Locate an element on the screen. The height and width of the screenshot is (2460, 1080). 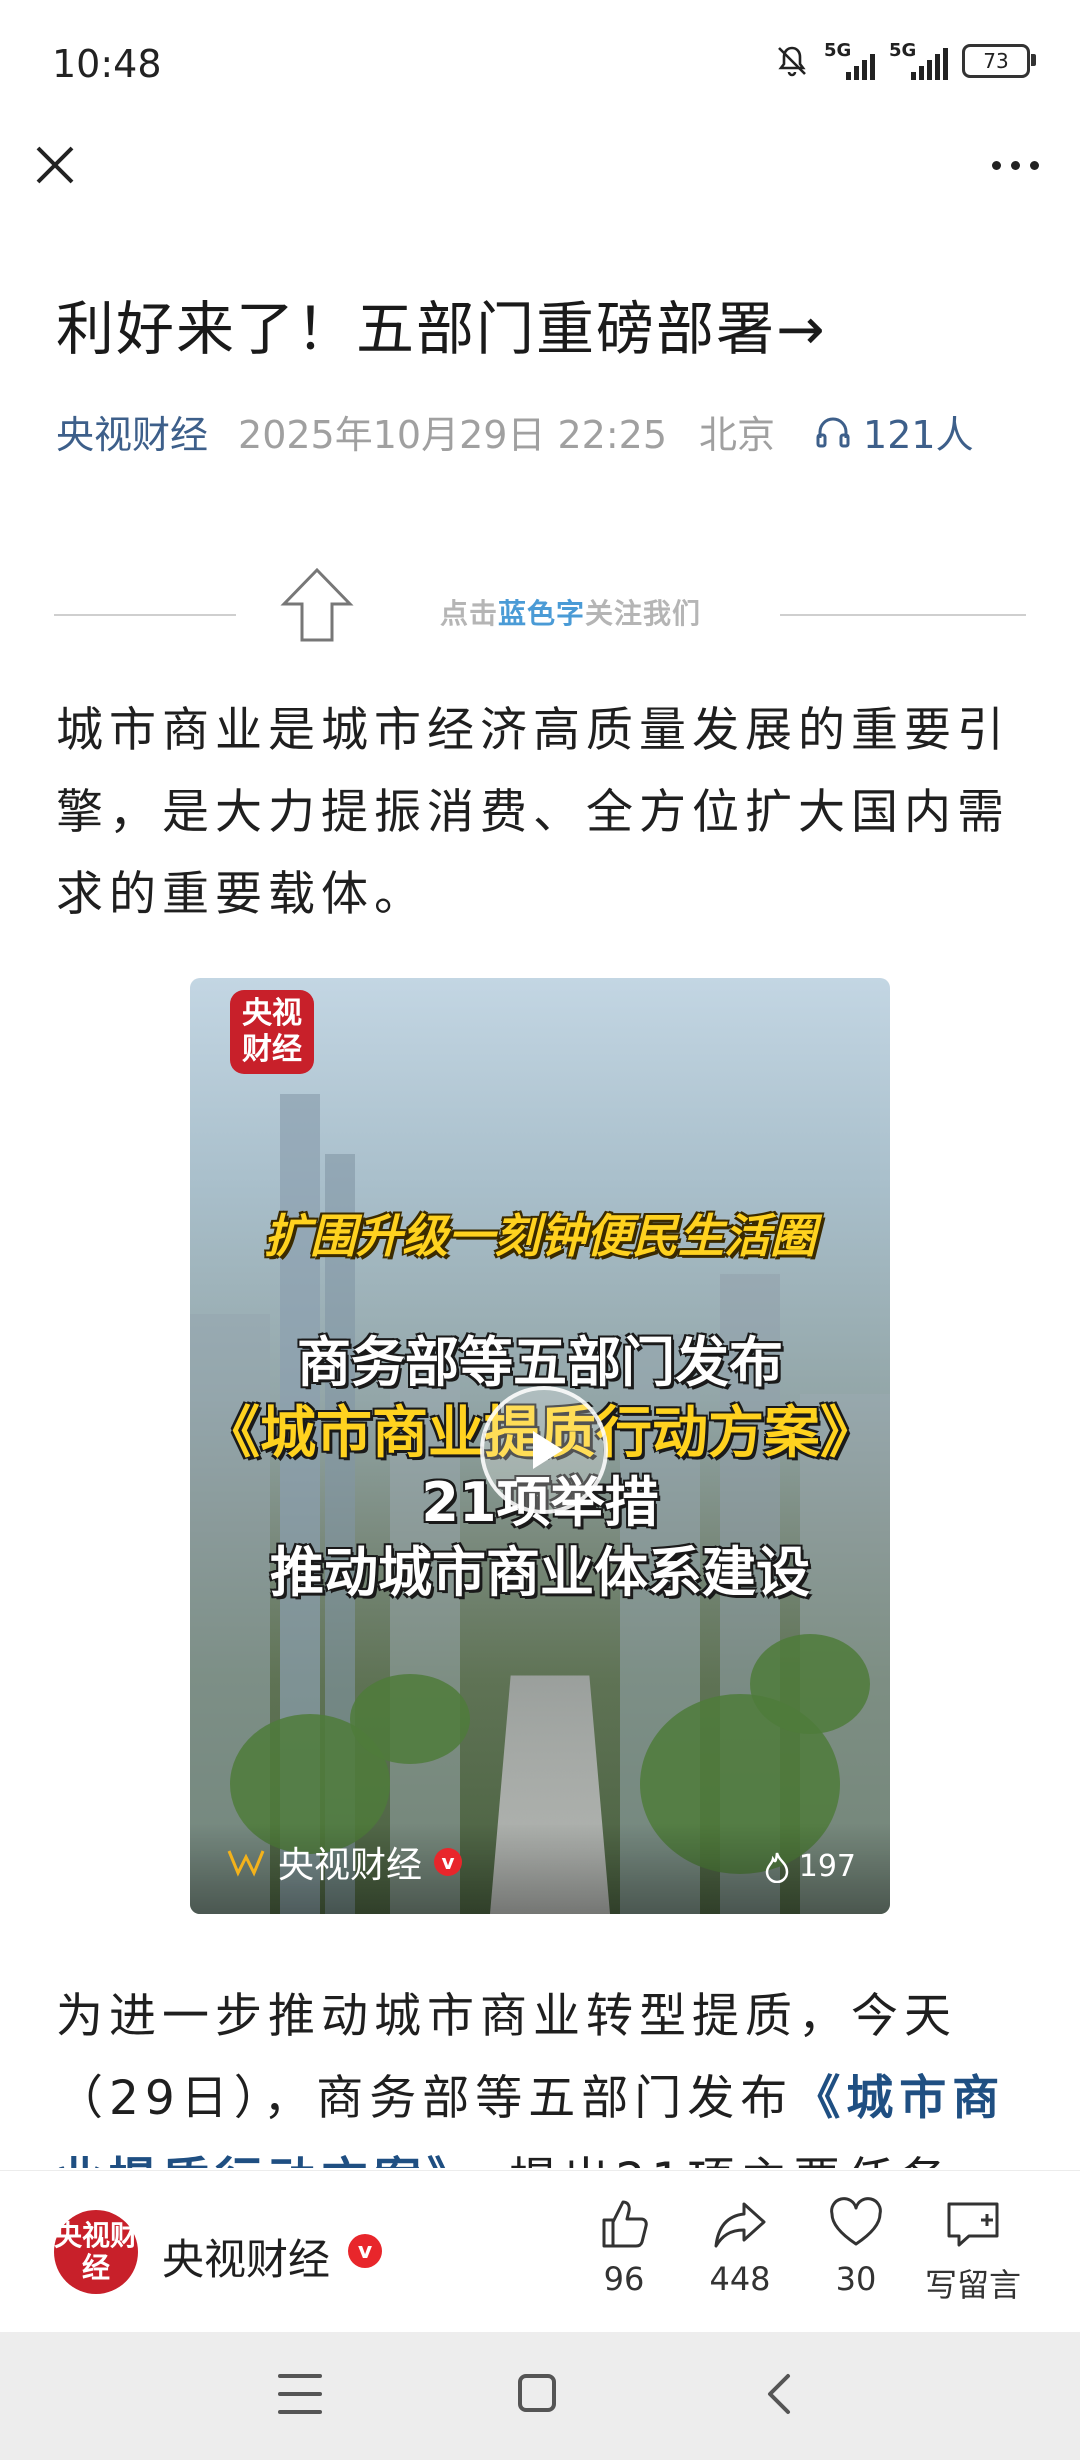
status-icons: 5G 5G 73 is located at coordinates (905, 60).